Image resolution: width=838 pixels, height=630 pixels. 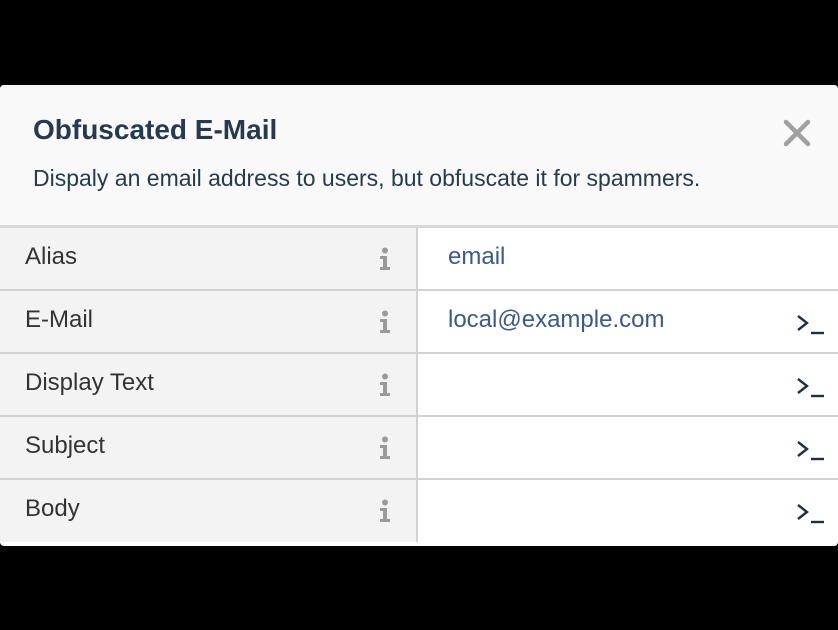 What do you see at coordinates (89, 382) in the screenshot?
I see `property-label: Display Text` at bounding box center [89, 382].